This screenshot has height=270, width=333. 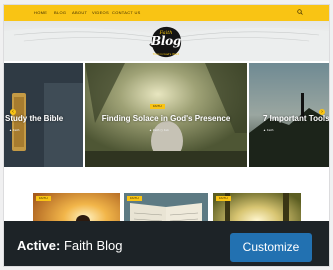 I want to click on preview-hero: Faith Blog Trust in God's Word, so click(x=166, y=41).